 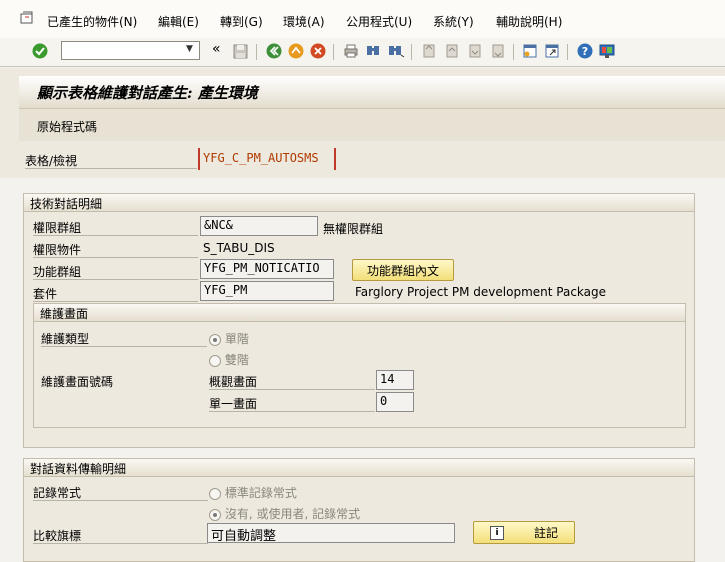 I want to click on menu-edit: 編輯(E), so click(x=178, y=21).